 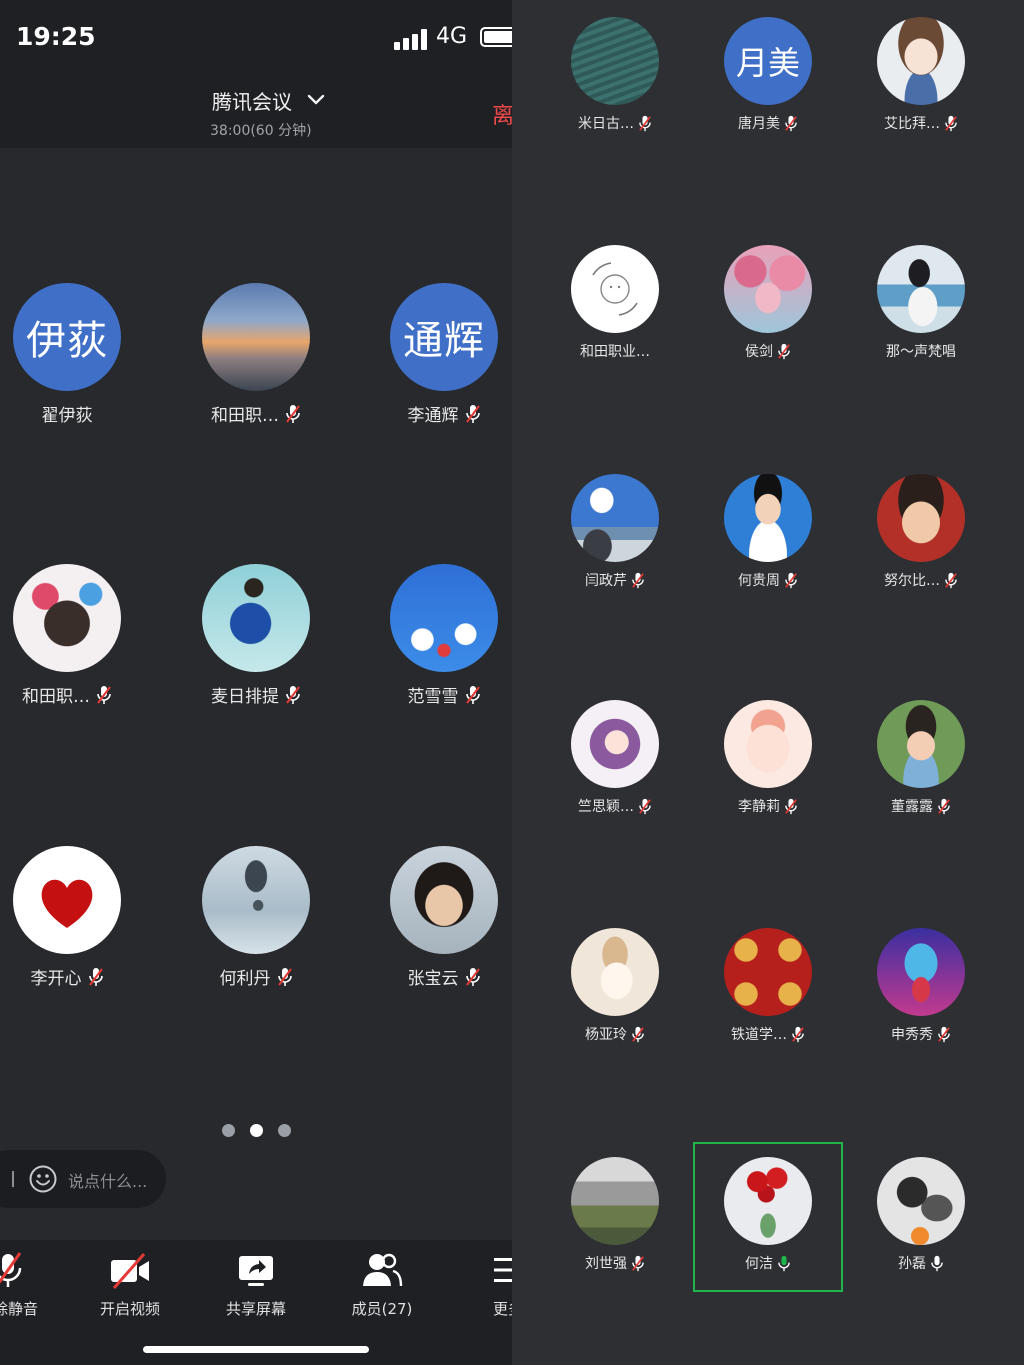 What do you see at coordinates (606, 1264) in the screenshot?
I see `participant-name: 刘世强` at bounding box center [606, 1264].